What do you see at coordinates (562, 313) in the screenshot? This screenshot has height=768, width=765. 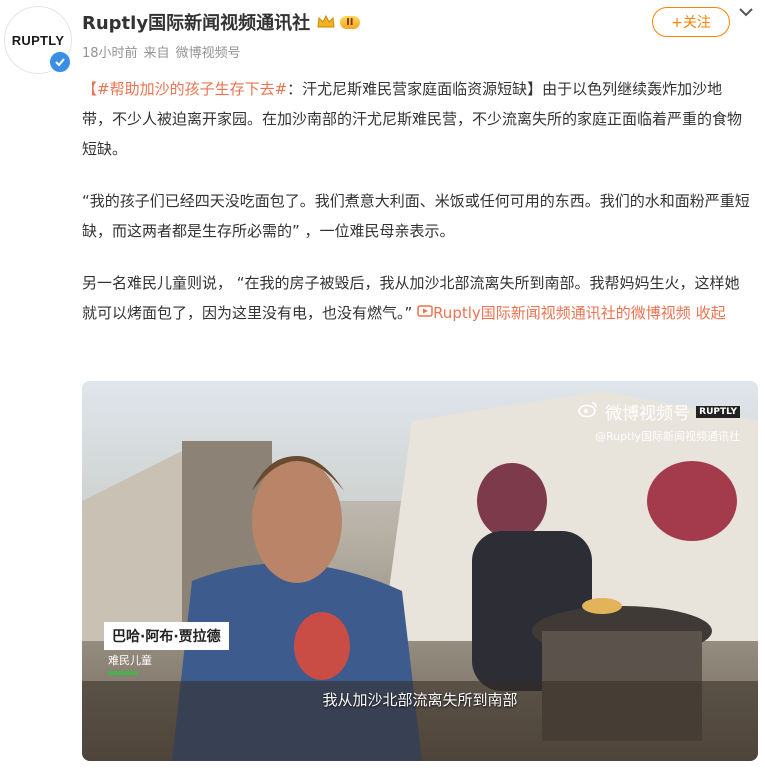 I see `video-link-label: Ruptly国际新闻视频通讯社的微博视频` at bounding box center [562, 313].